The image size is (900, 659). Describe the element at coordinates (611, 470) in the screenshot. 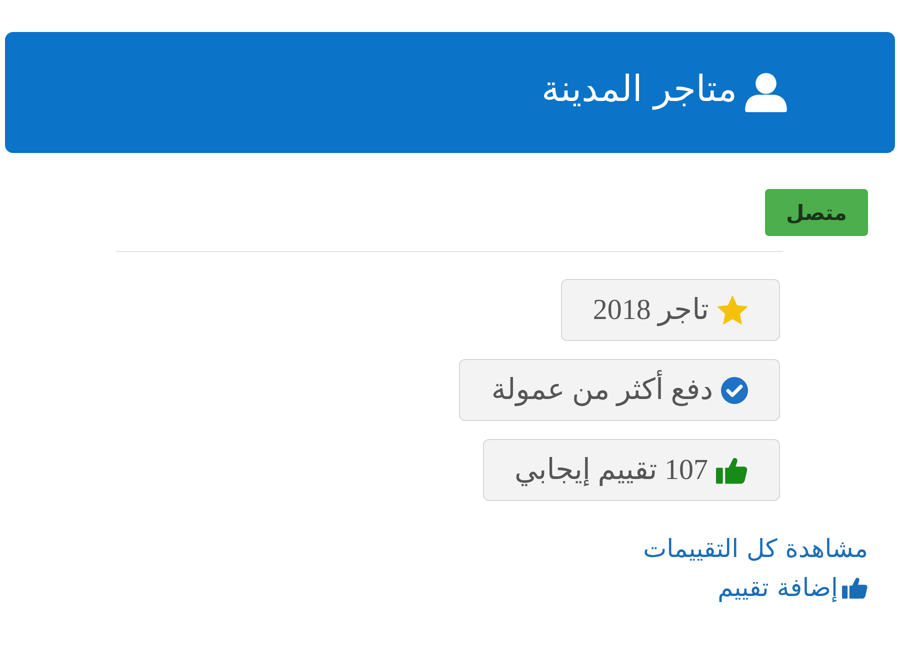

I see `pill-label: 107 تقييم إيجابي` at that location.